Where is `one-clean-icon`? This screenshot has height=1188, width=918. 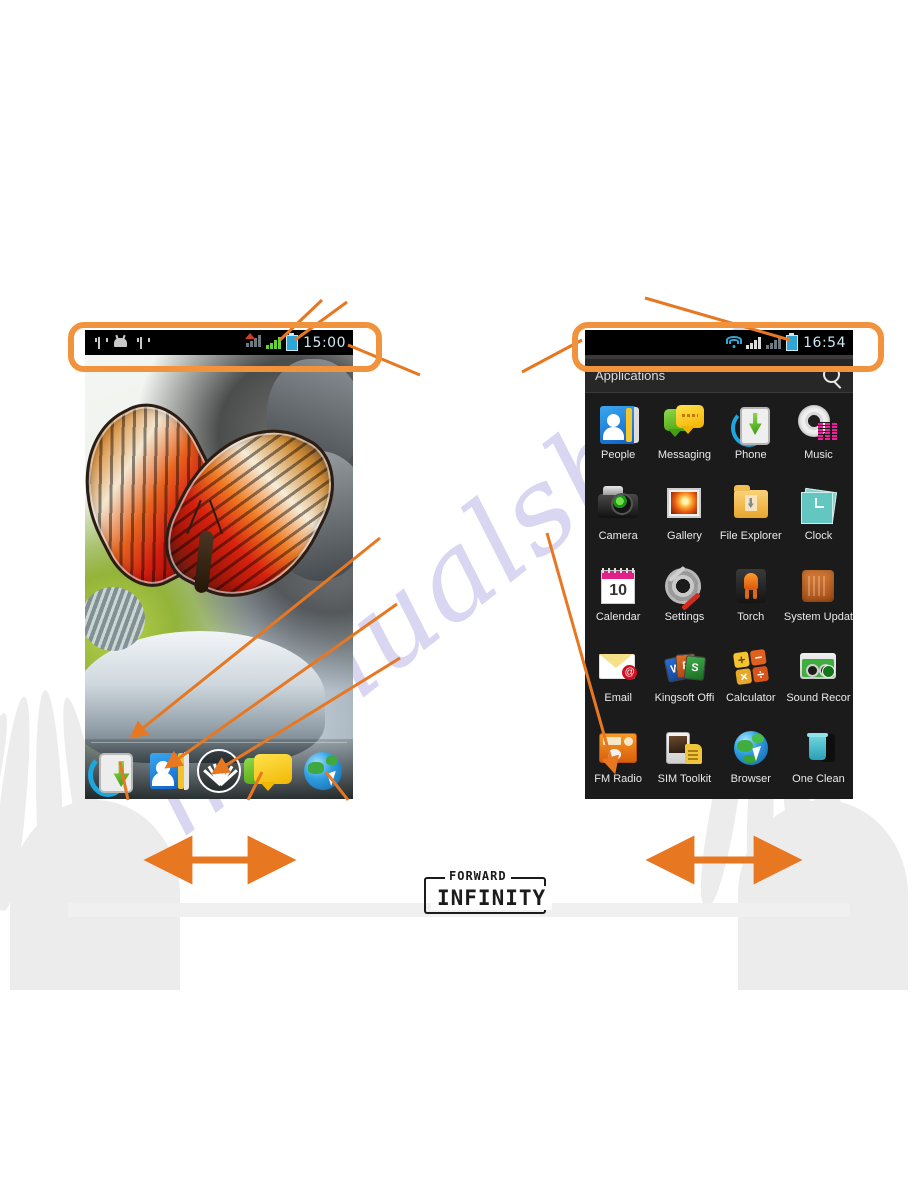
one-clean-icon is located at coordinates (818, 749).